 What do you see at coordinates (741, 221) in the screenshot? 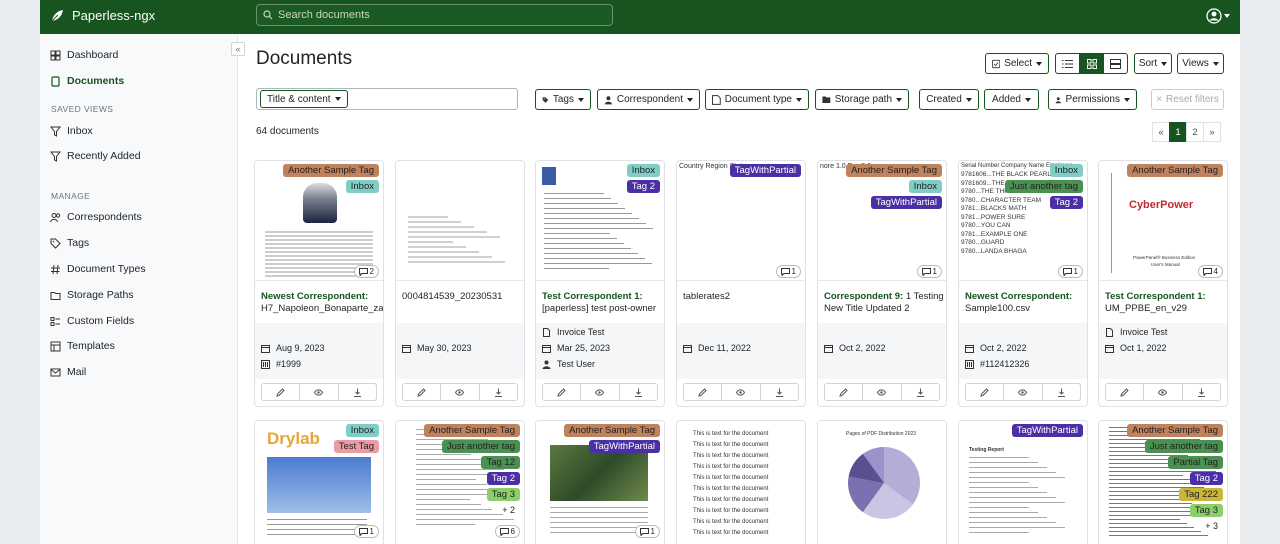
I see `document-thumbnail: Country Region State` at bounding box center [741, 221].